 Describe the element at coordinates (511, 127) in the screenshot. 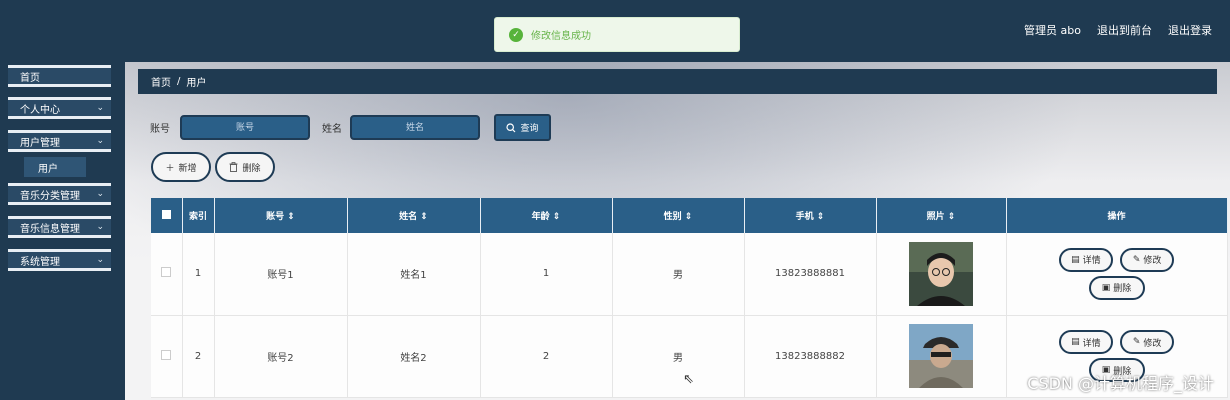

I see `search-icon` at that location.